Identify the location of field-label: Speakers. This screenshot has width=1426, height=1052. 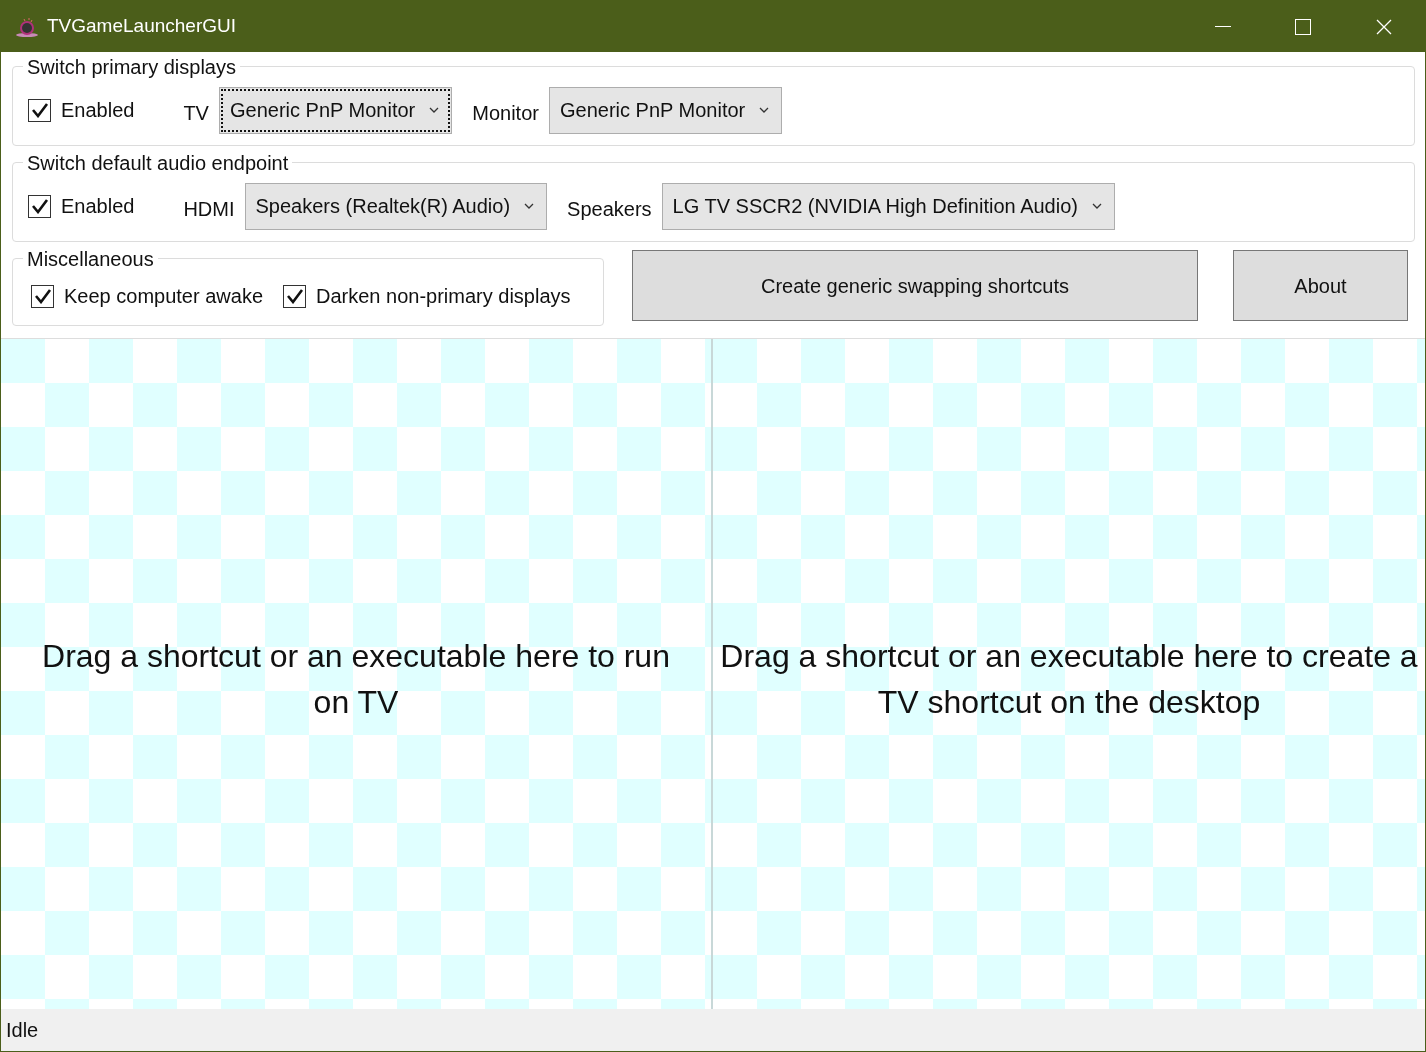
(609, 209).